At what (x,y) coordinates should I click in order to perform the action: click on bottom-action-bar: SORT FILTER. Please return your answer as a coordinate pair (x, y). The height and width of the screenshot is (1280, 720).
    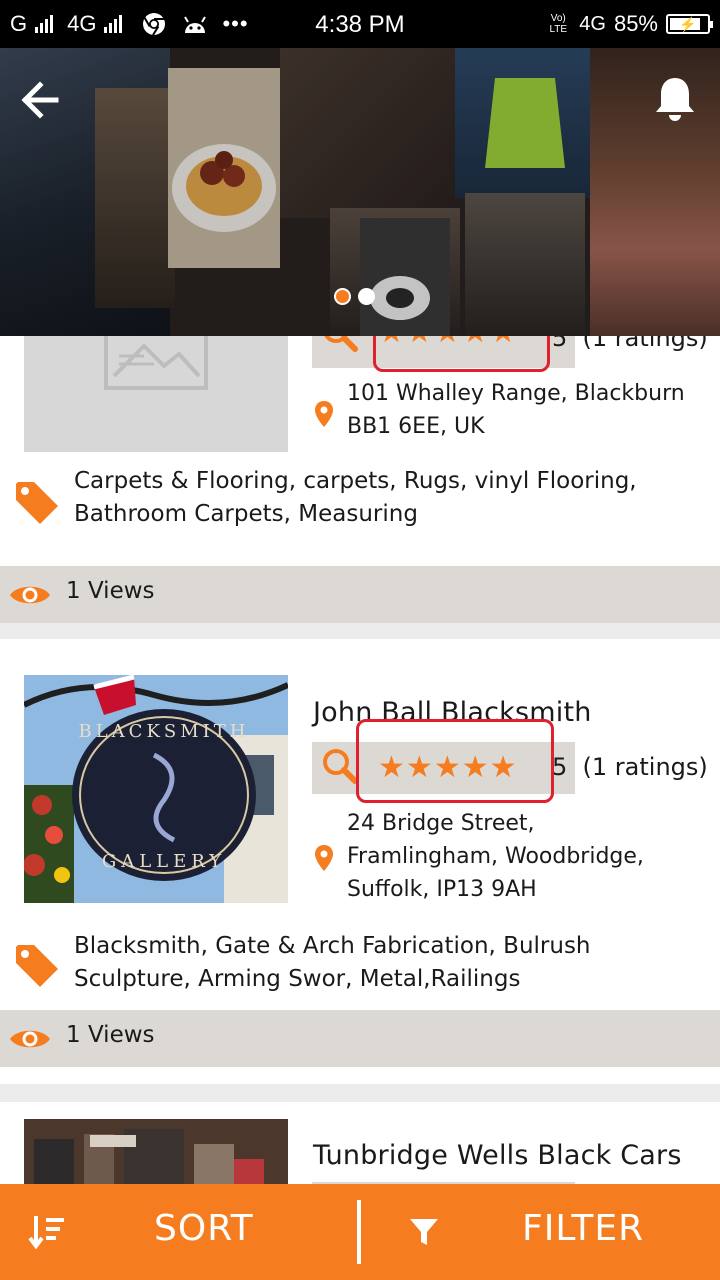
    Looking at the image, I should click on (360, 1232).